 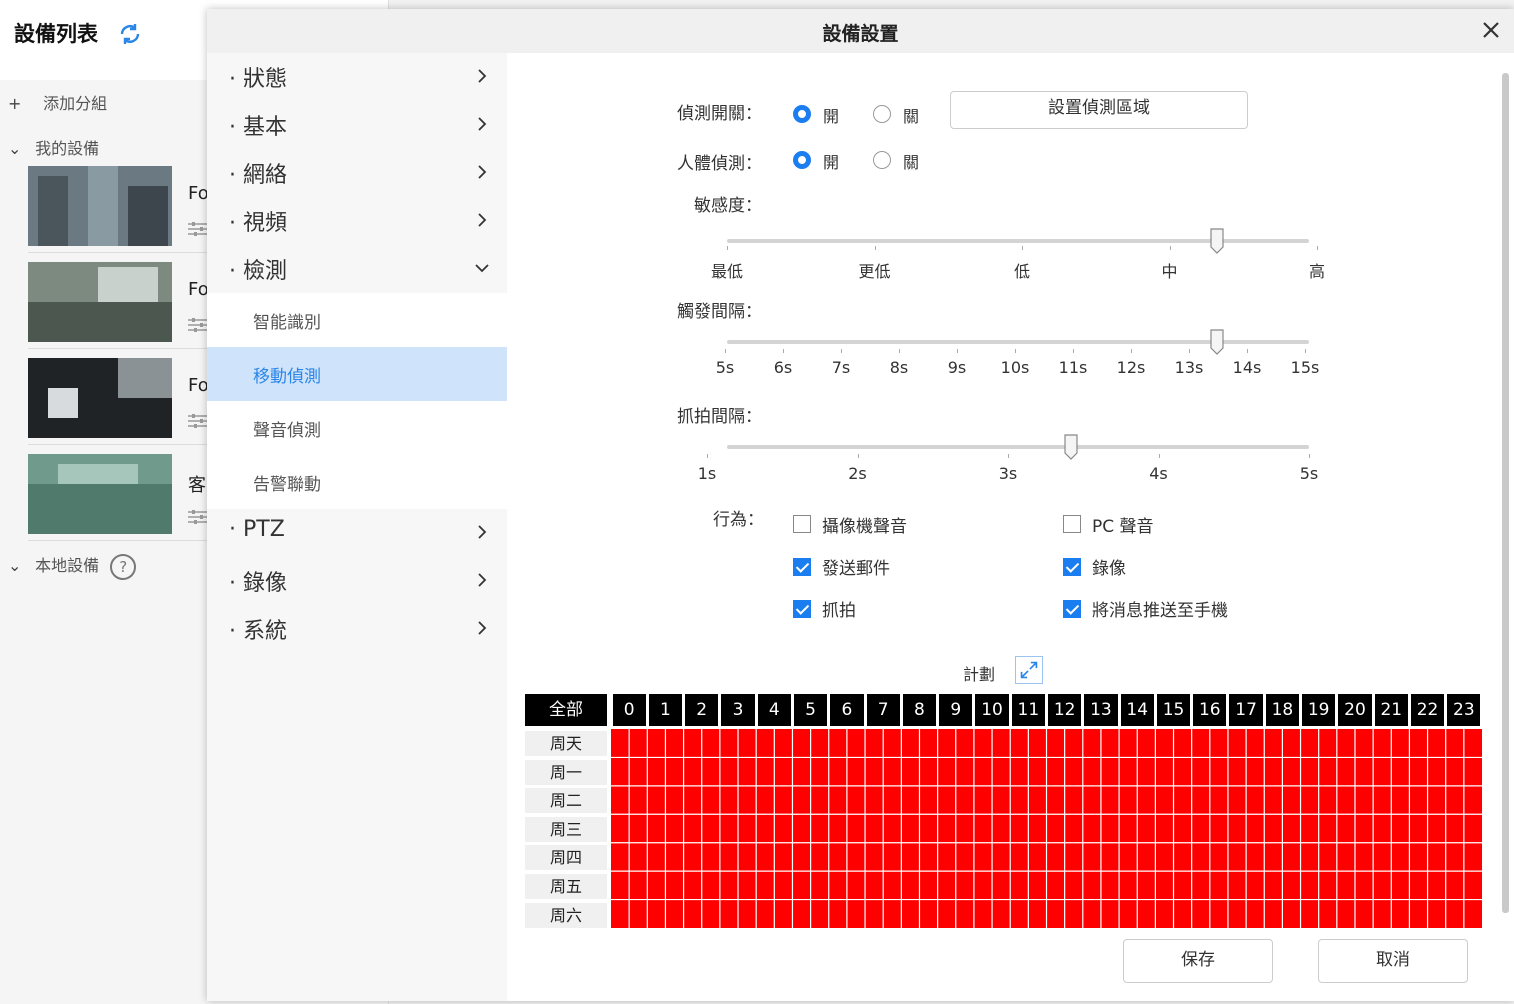 What do you see at coordinates (357, 320) in the screenshot?
I see `nav-sub-smart-recognition: 智能識別` at bounding box center [357, 320].